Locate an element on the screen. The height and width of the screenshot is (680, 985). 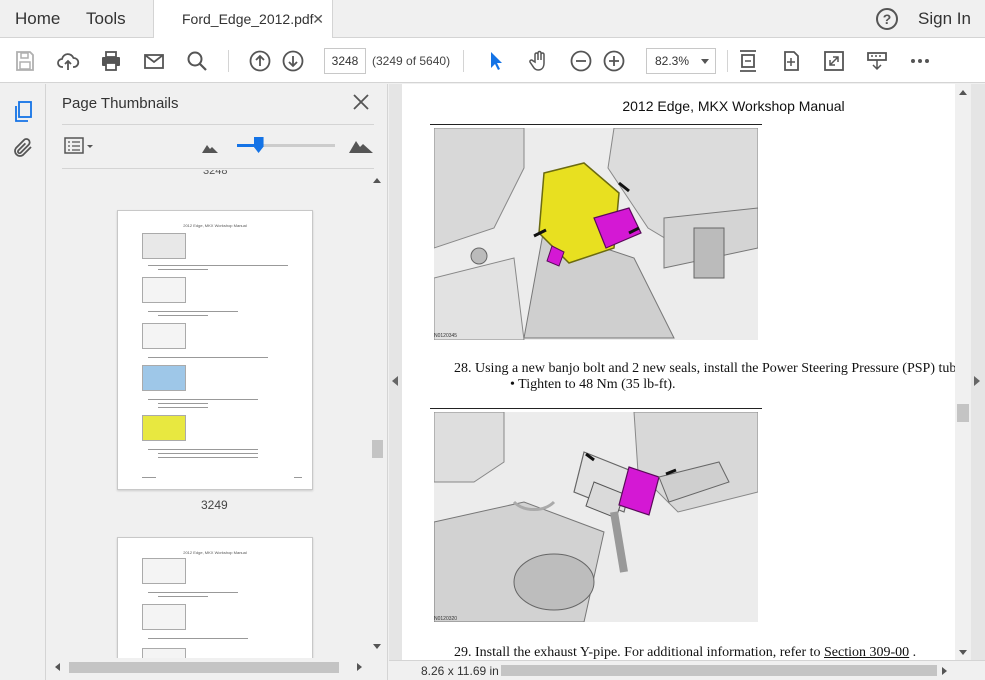
page-thumbnails-icon is located at coordinates (23, 112).